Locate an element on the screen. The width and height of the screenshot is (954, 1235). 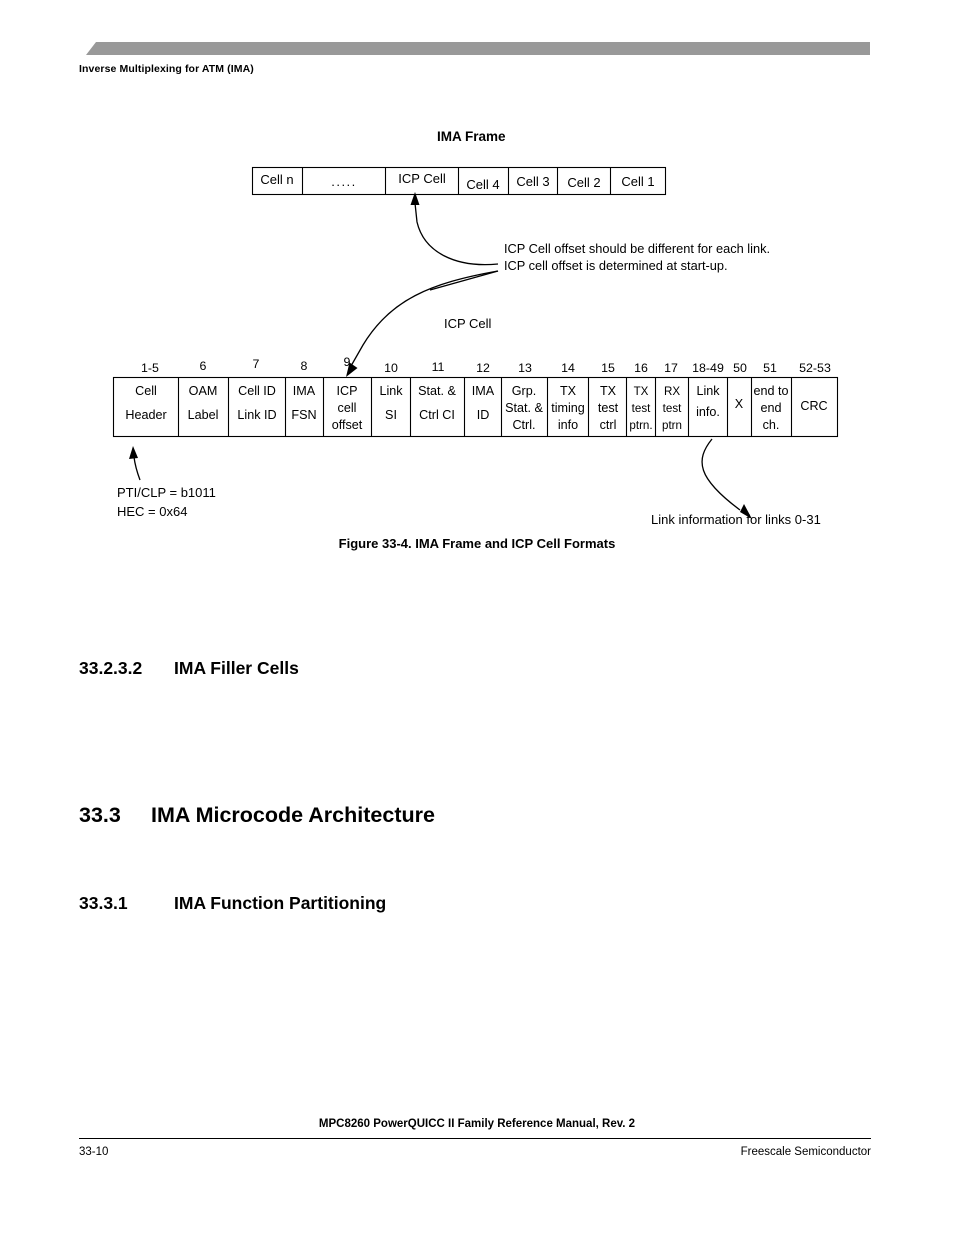
ima-frame-row is located at coordinates (459, 181).